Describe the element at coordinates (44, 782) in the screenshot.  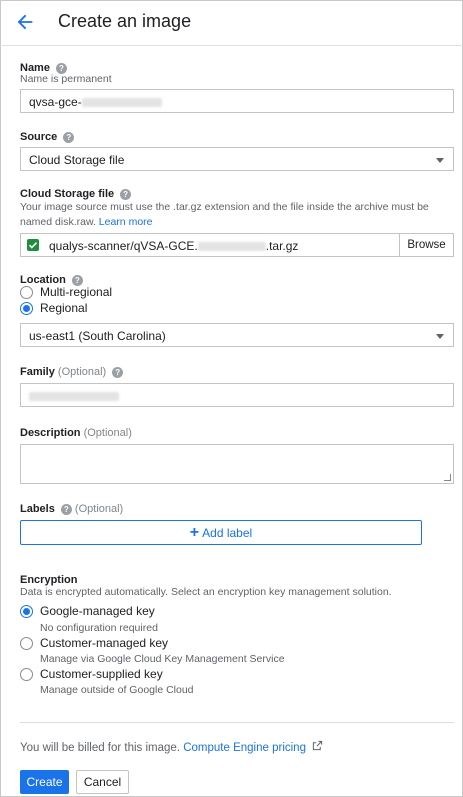
I see `create-button: Create` at that location.